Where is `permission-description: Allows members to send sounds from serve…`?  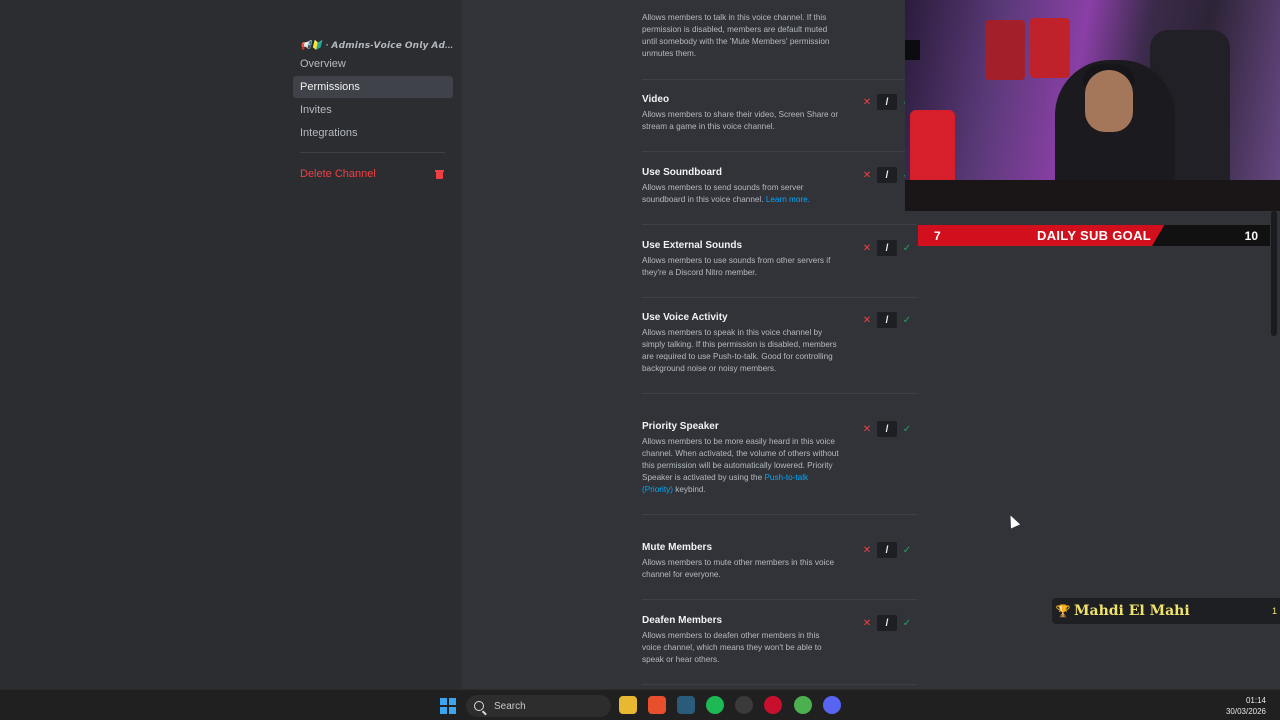
permission-description: Allows members to send sounds from serve… is located at coordinates (741, 194).